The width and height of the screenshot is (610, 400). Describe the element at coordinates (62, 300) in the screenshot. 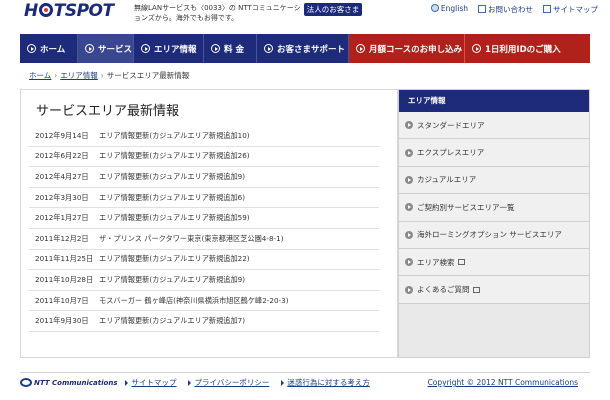

I see `news-date: 2011年10月7日` at that location.